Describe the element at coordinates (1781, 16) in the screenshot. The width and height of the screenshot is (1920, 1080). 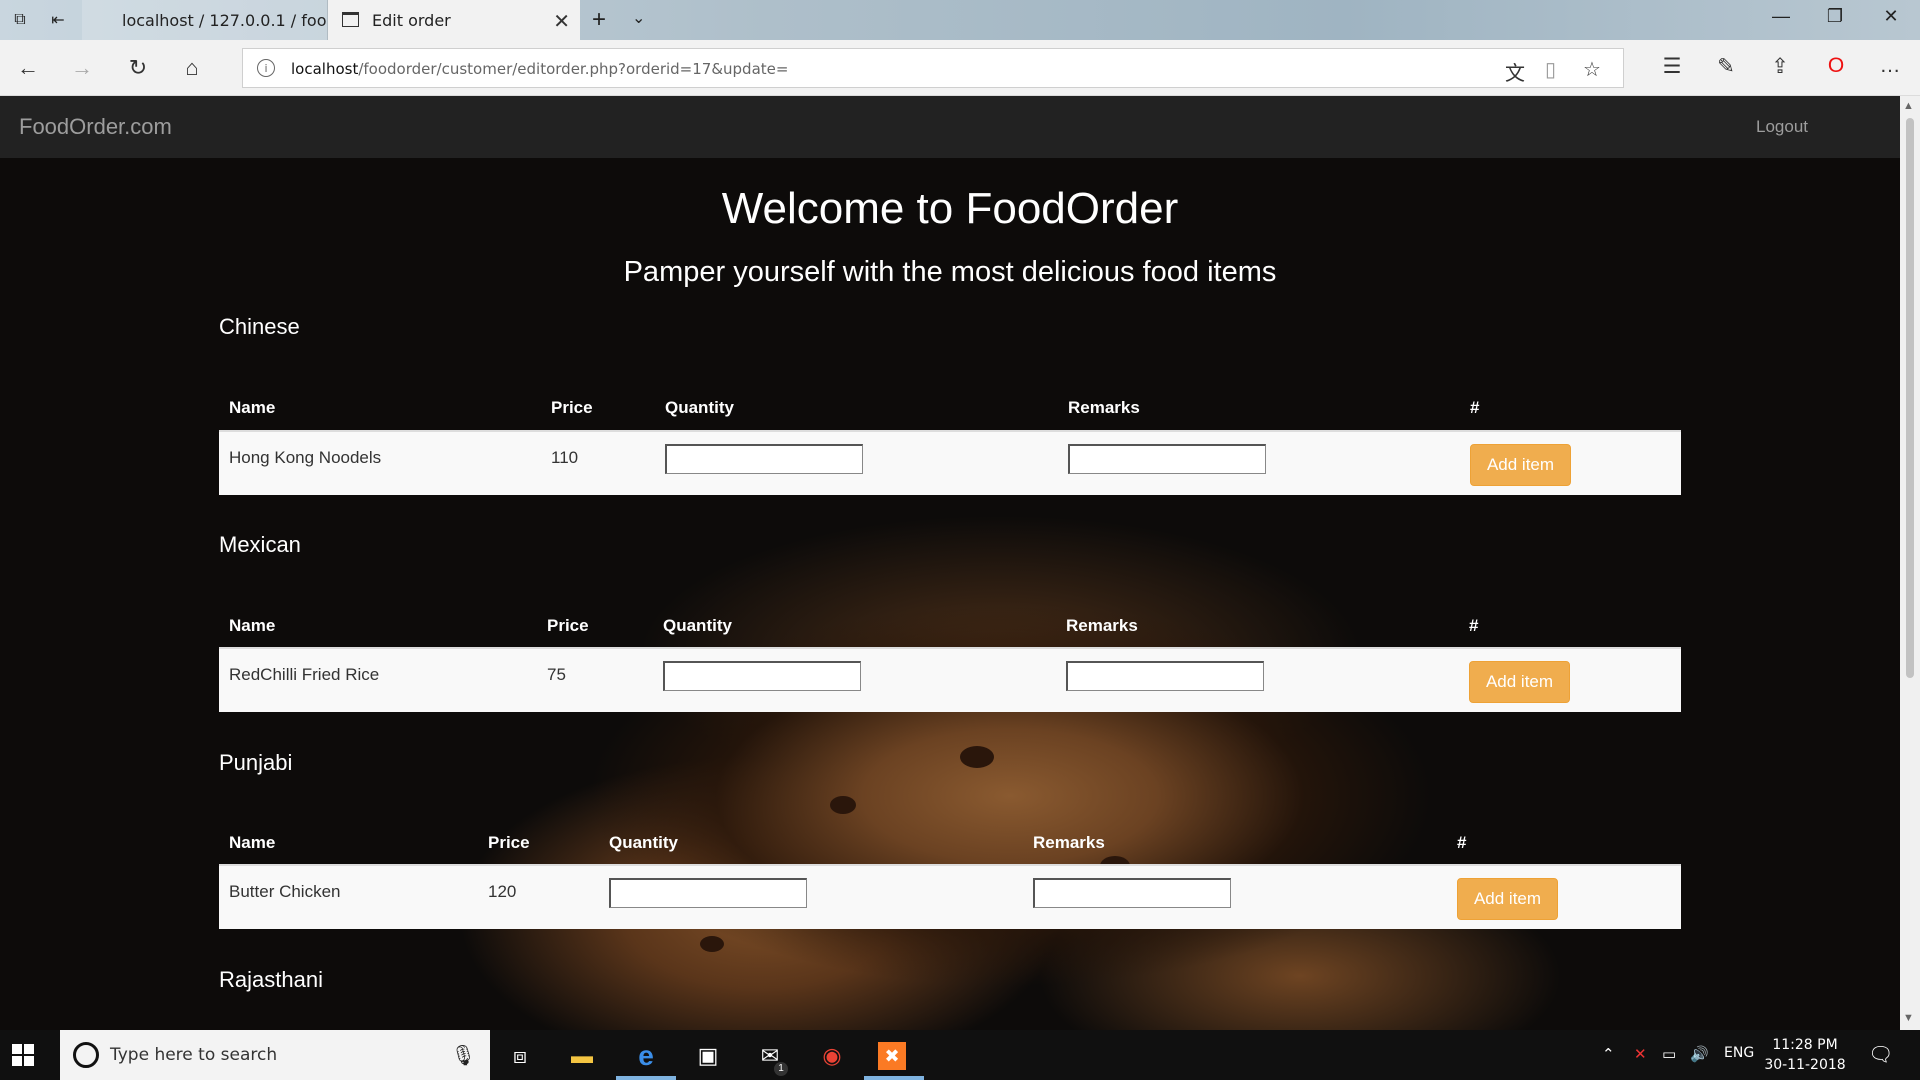
I see `minimize-icon: —` at that location.